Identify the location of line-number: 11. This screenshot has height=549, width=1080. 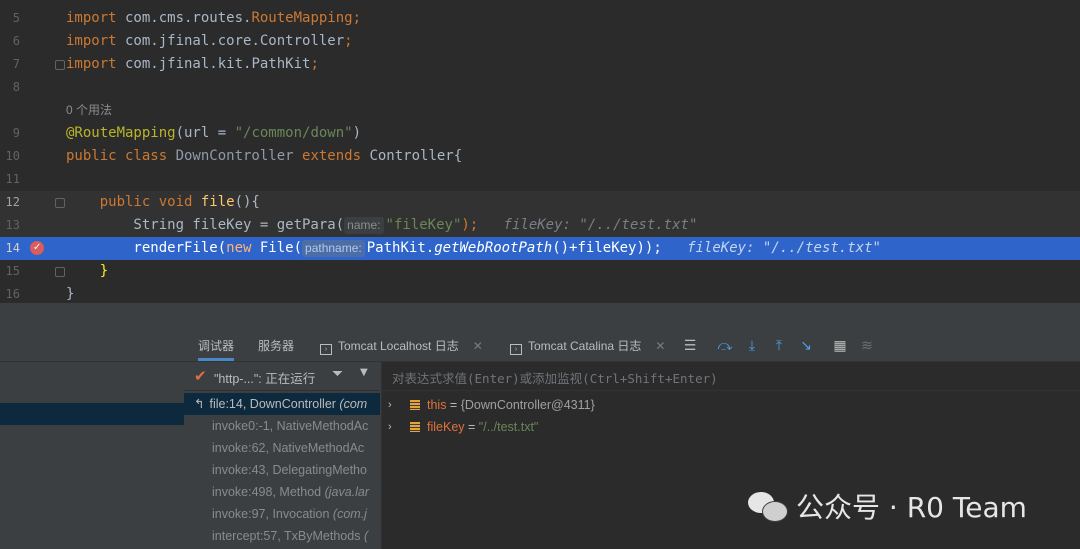
(12, 179).